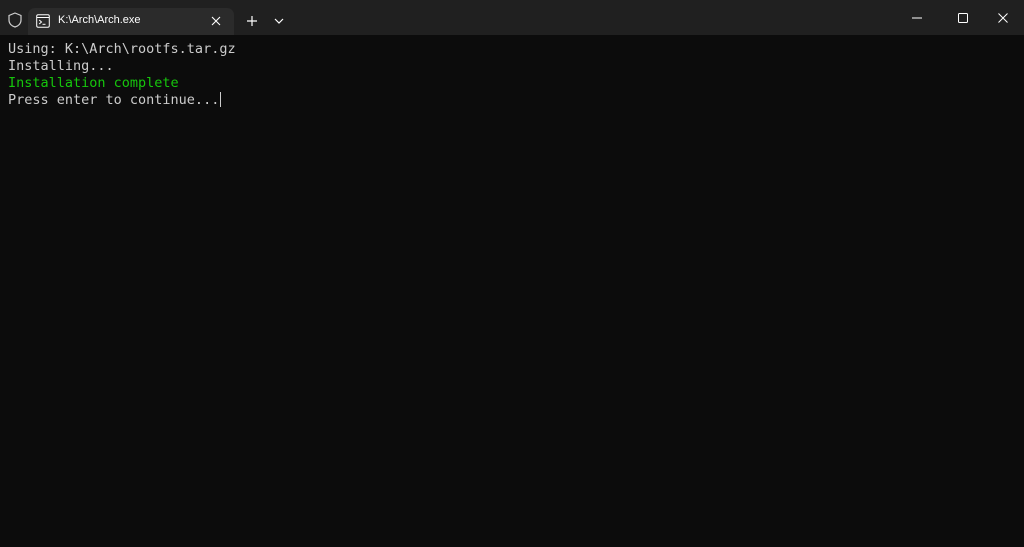 This screenshot has width=1024, height=547. I want to click on chevron-down-icon, so click(279, 21).